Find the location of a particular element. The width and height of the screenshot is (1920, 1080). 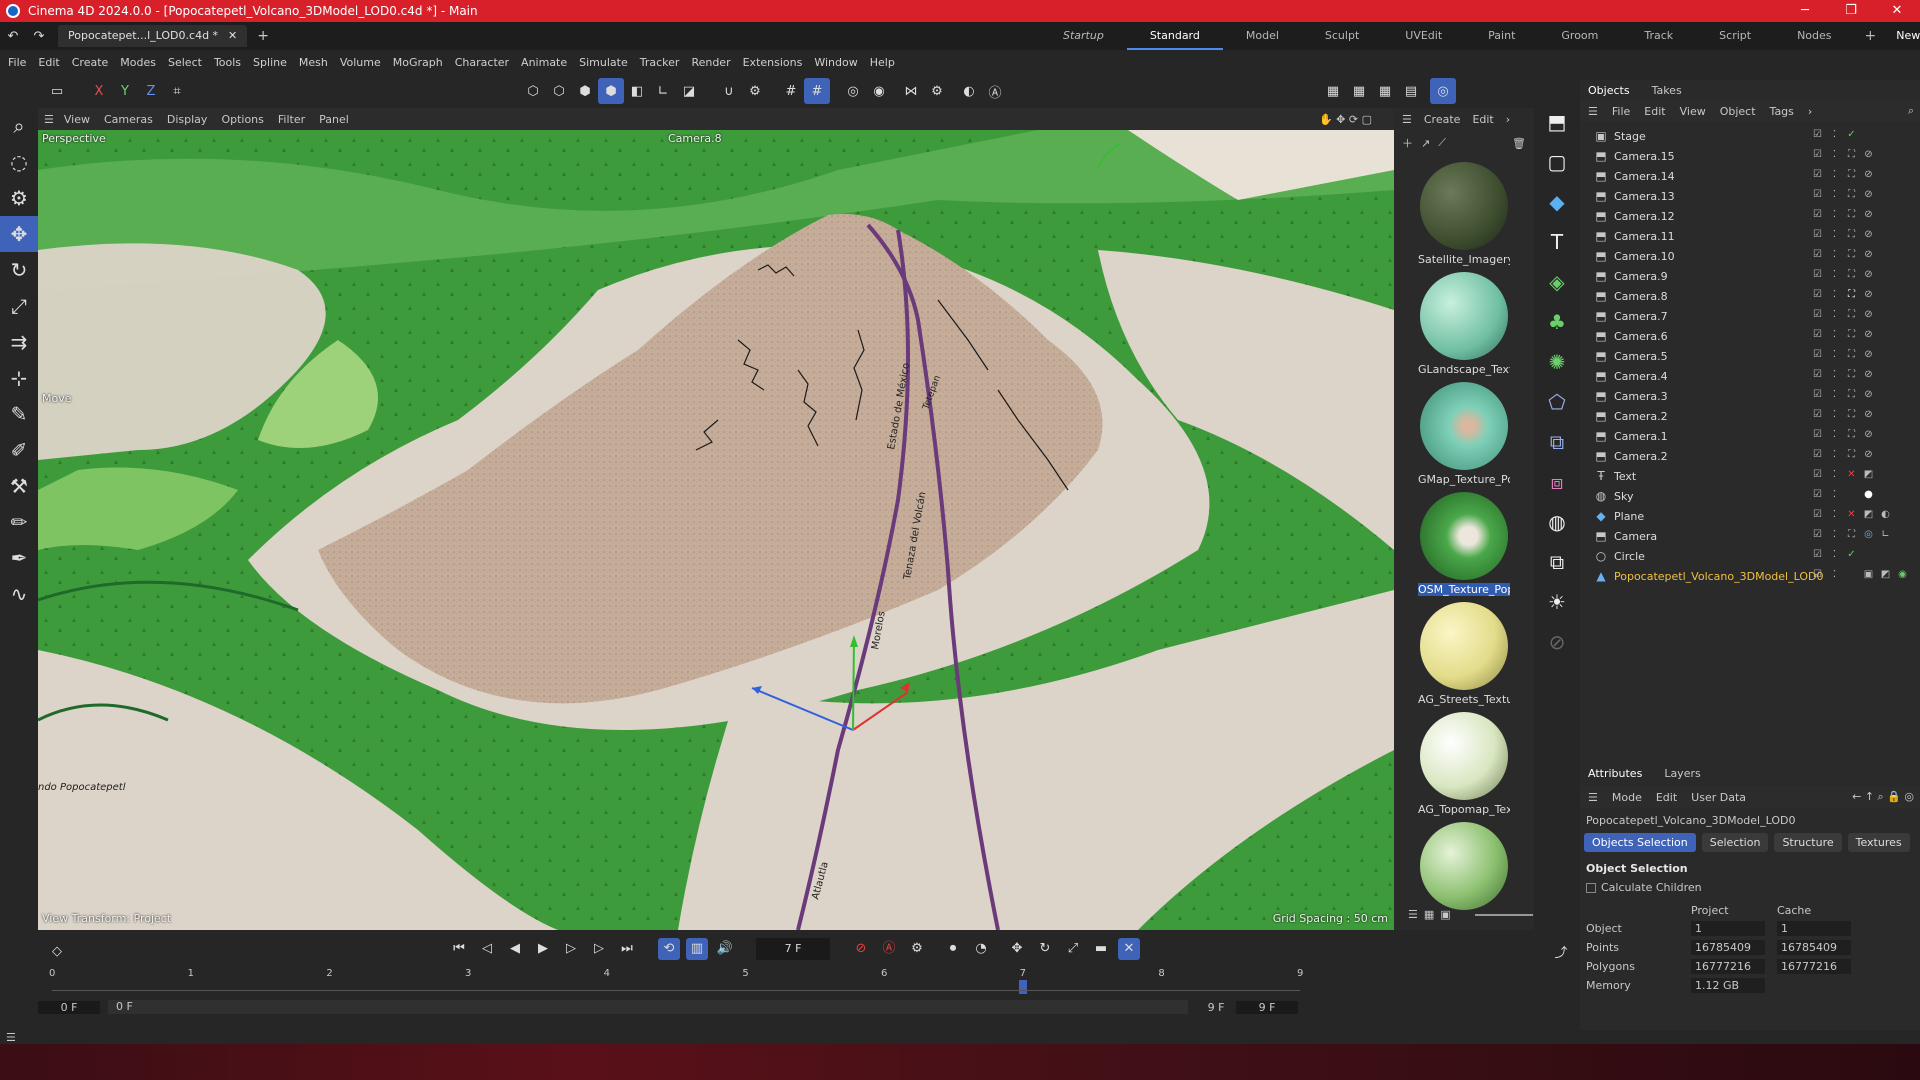

menu-help: Help is located at coordinates (882, 62).